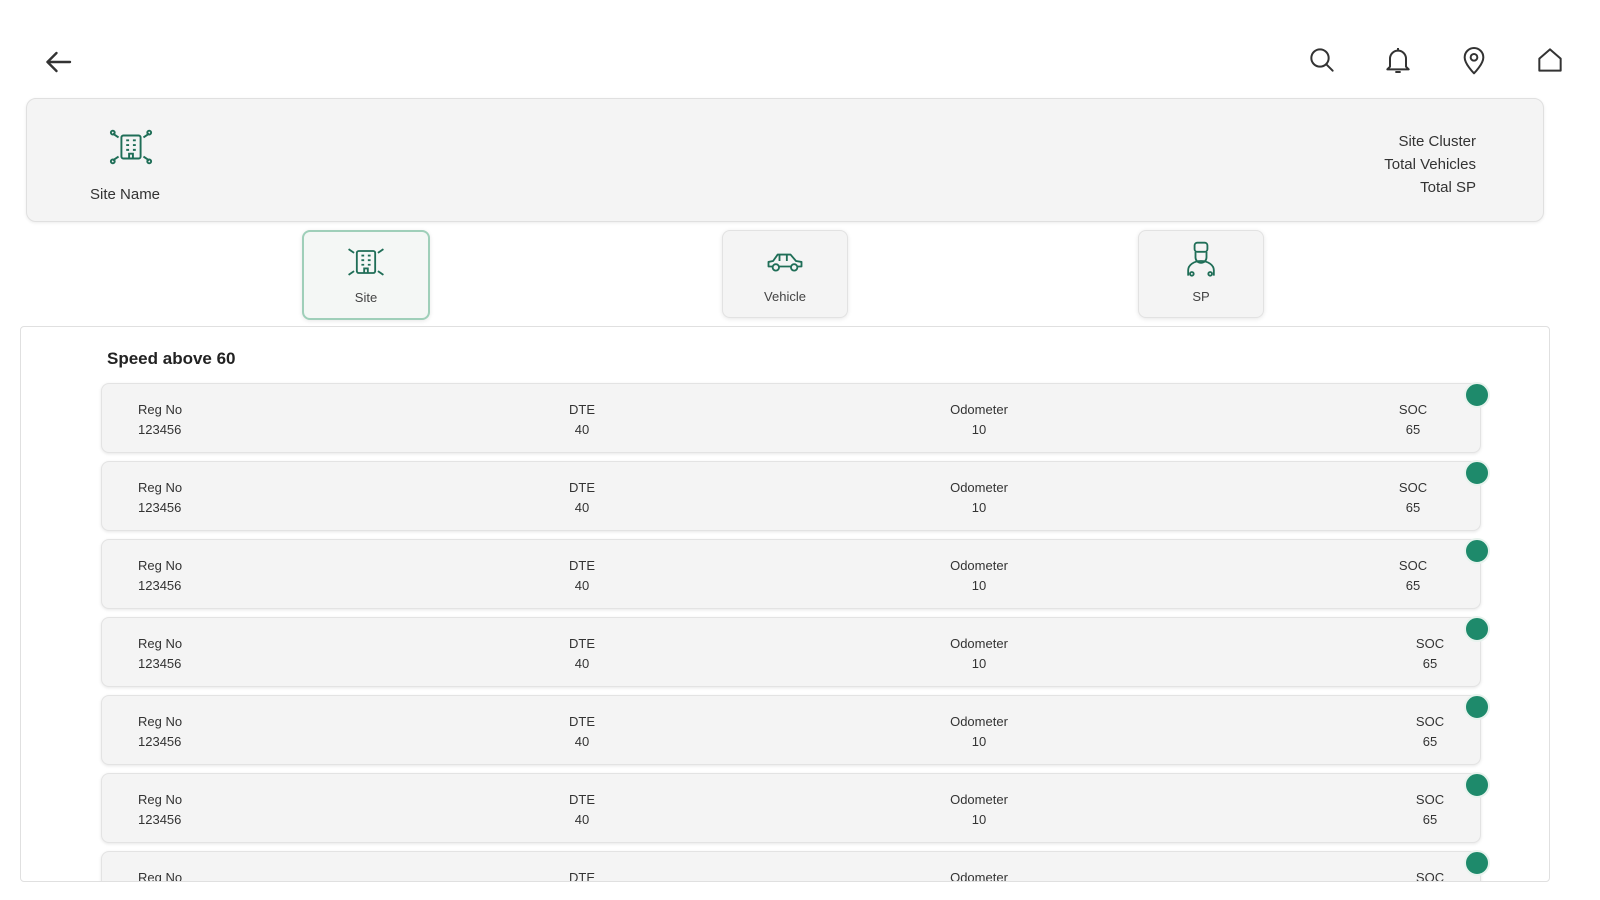  I want to click on site-meta: Site Cluster Total Vehicles Total SP, so click(1430, 164).